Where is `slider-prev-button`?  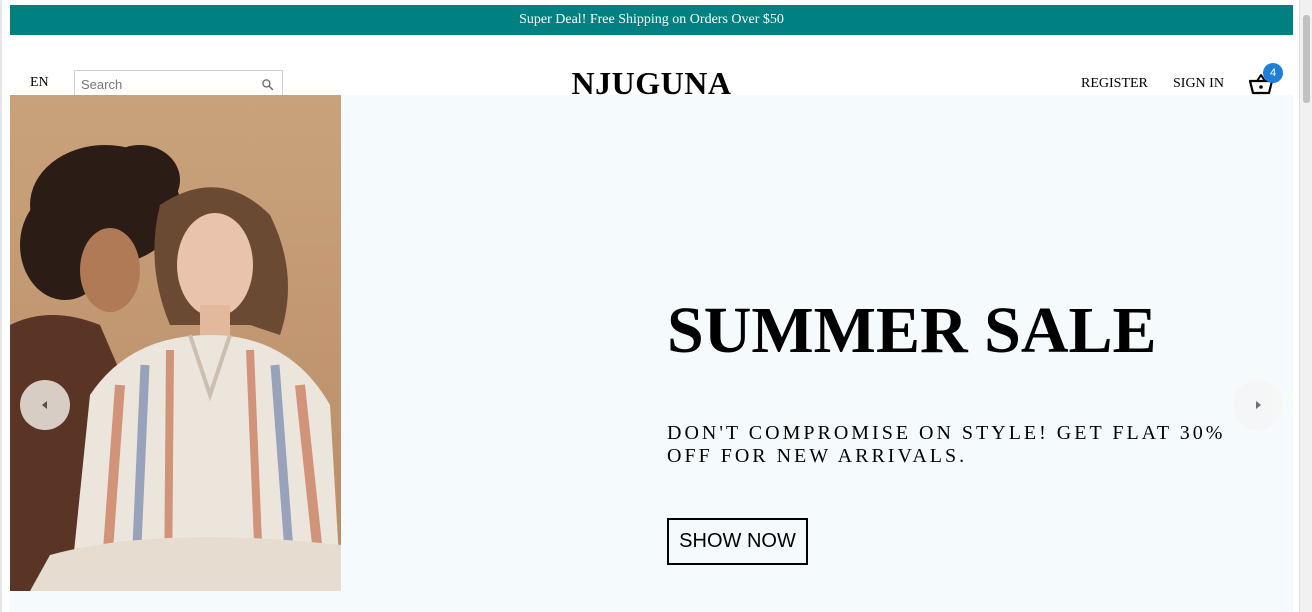
slider-prev-button is located at coordinates (45, 405).